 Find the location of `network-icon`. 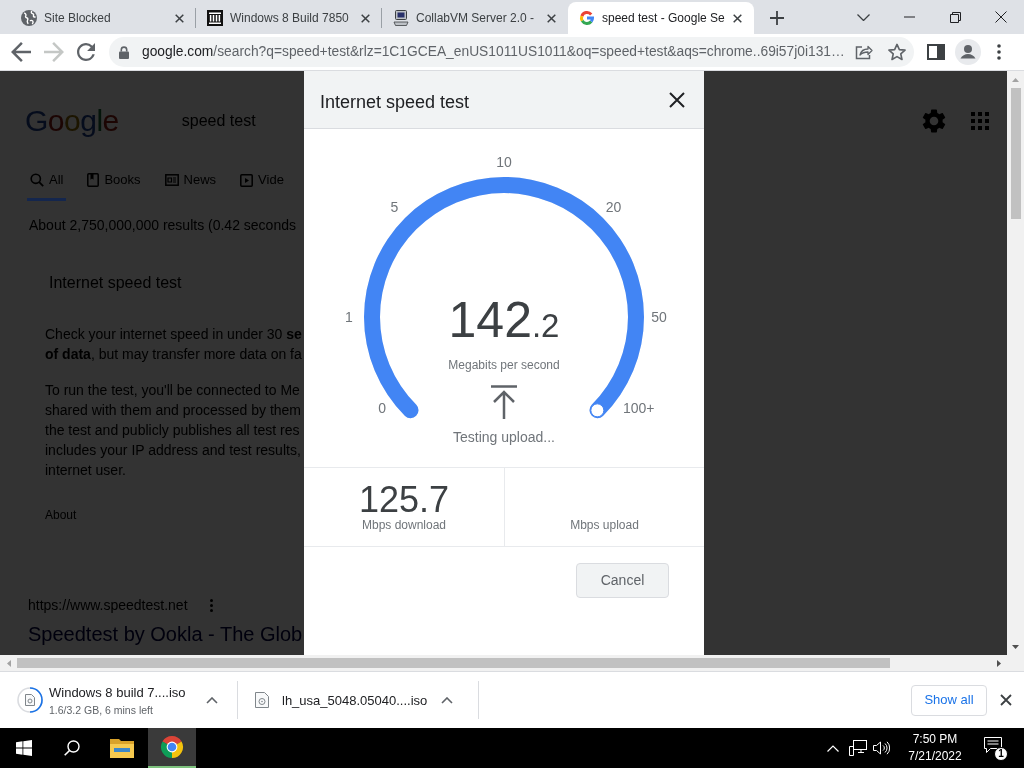

network-icon is located at coordinates (858, 748).